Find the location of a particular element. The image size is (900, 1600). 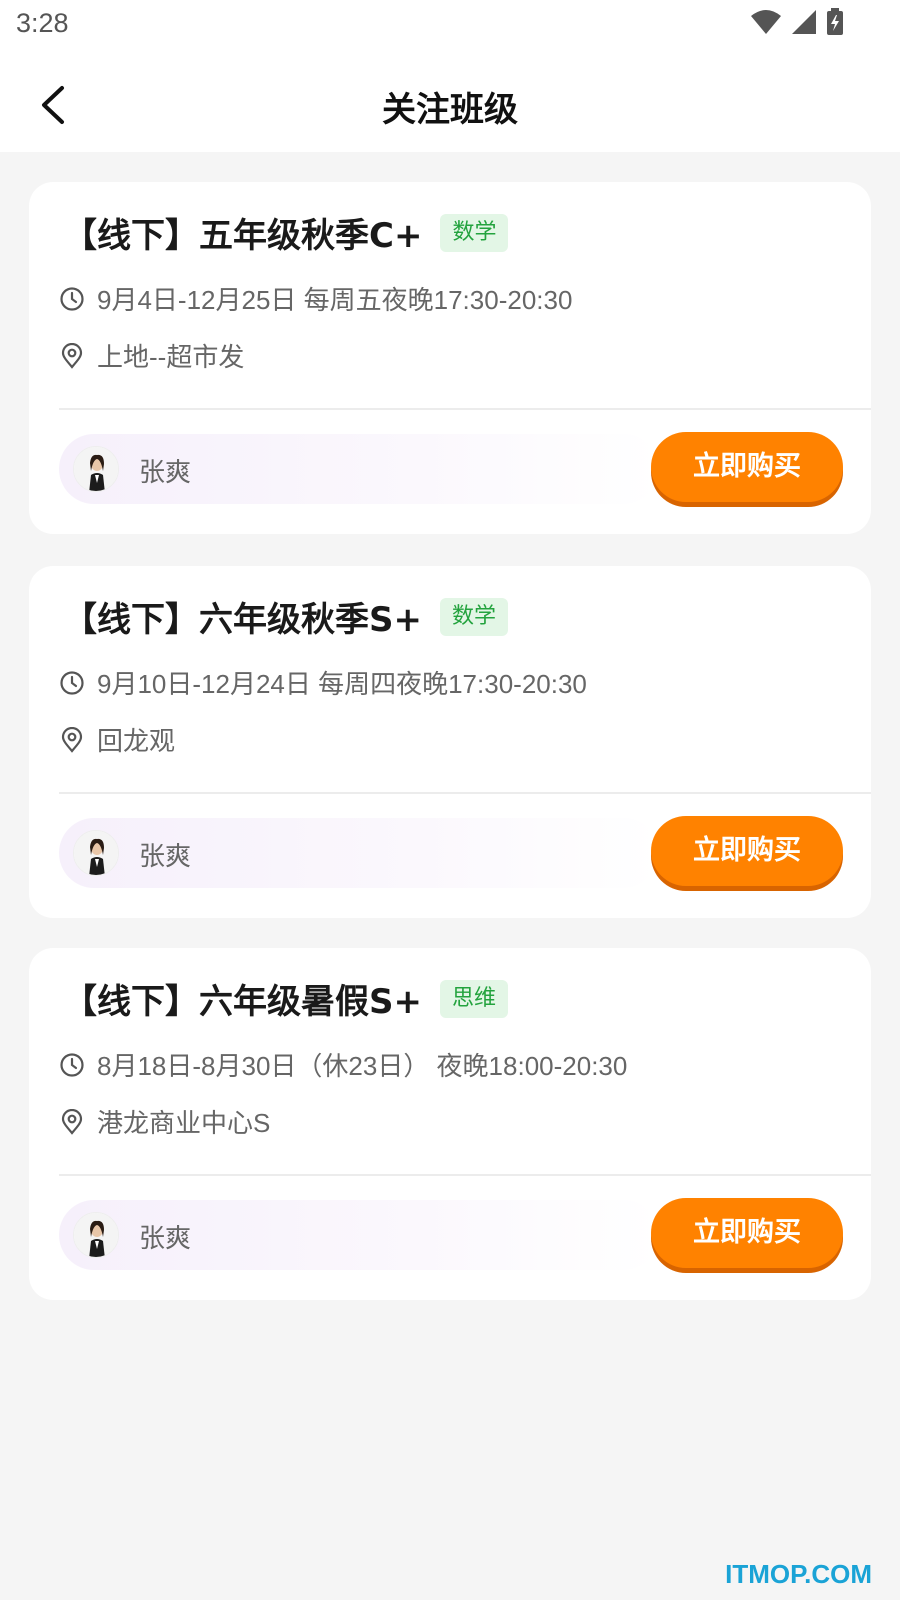

class-title: 【线下】六年级暑假S+ is located at coordinates (242, 1002).